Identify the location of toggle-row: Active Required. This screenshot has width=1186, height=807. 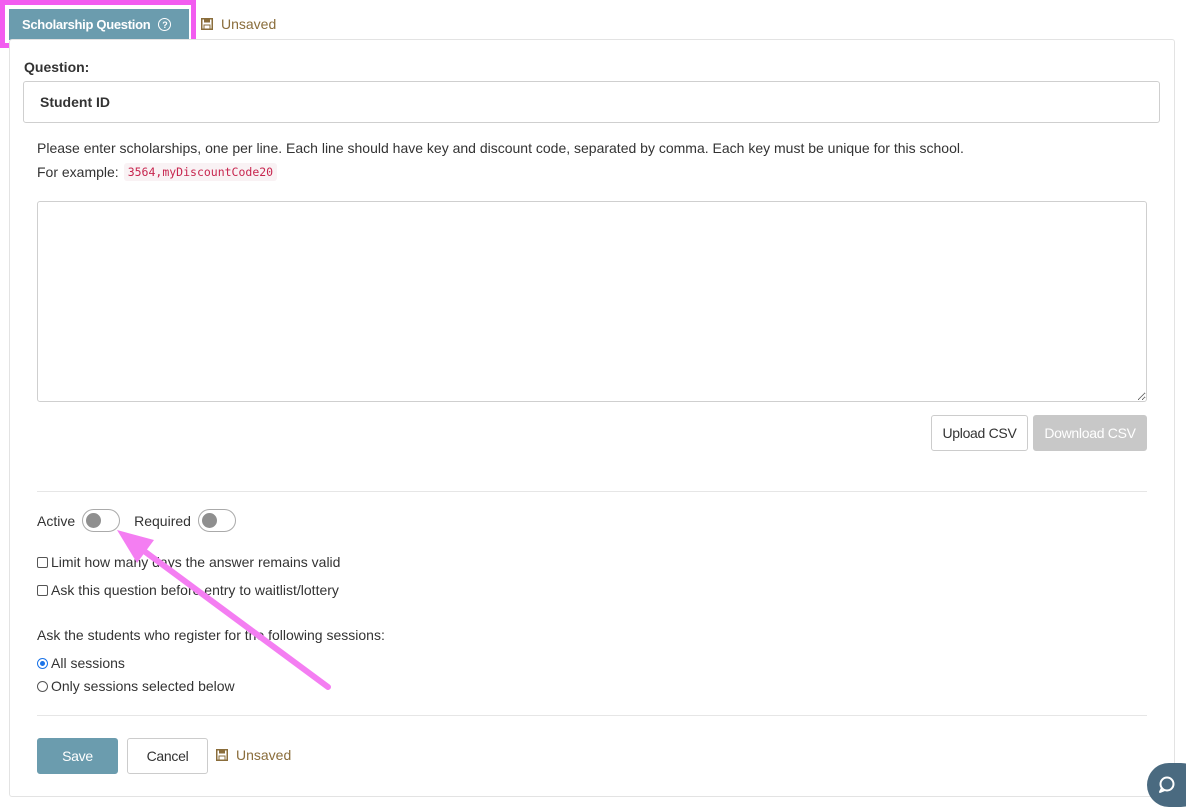
(136, 520).